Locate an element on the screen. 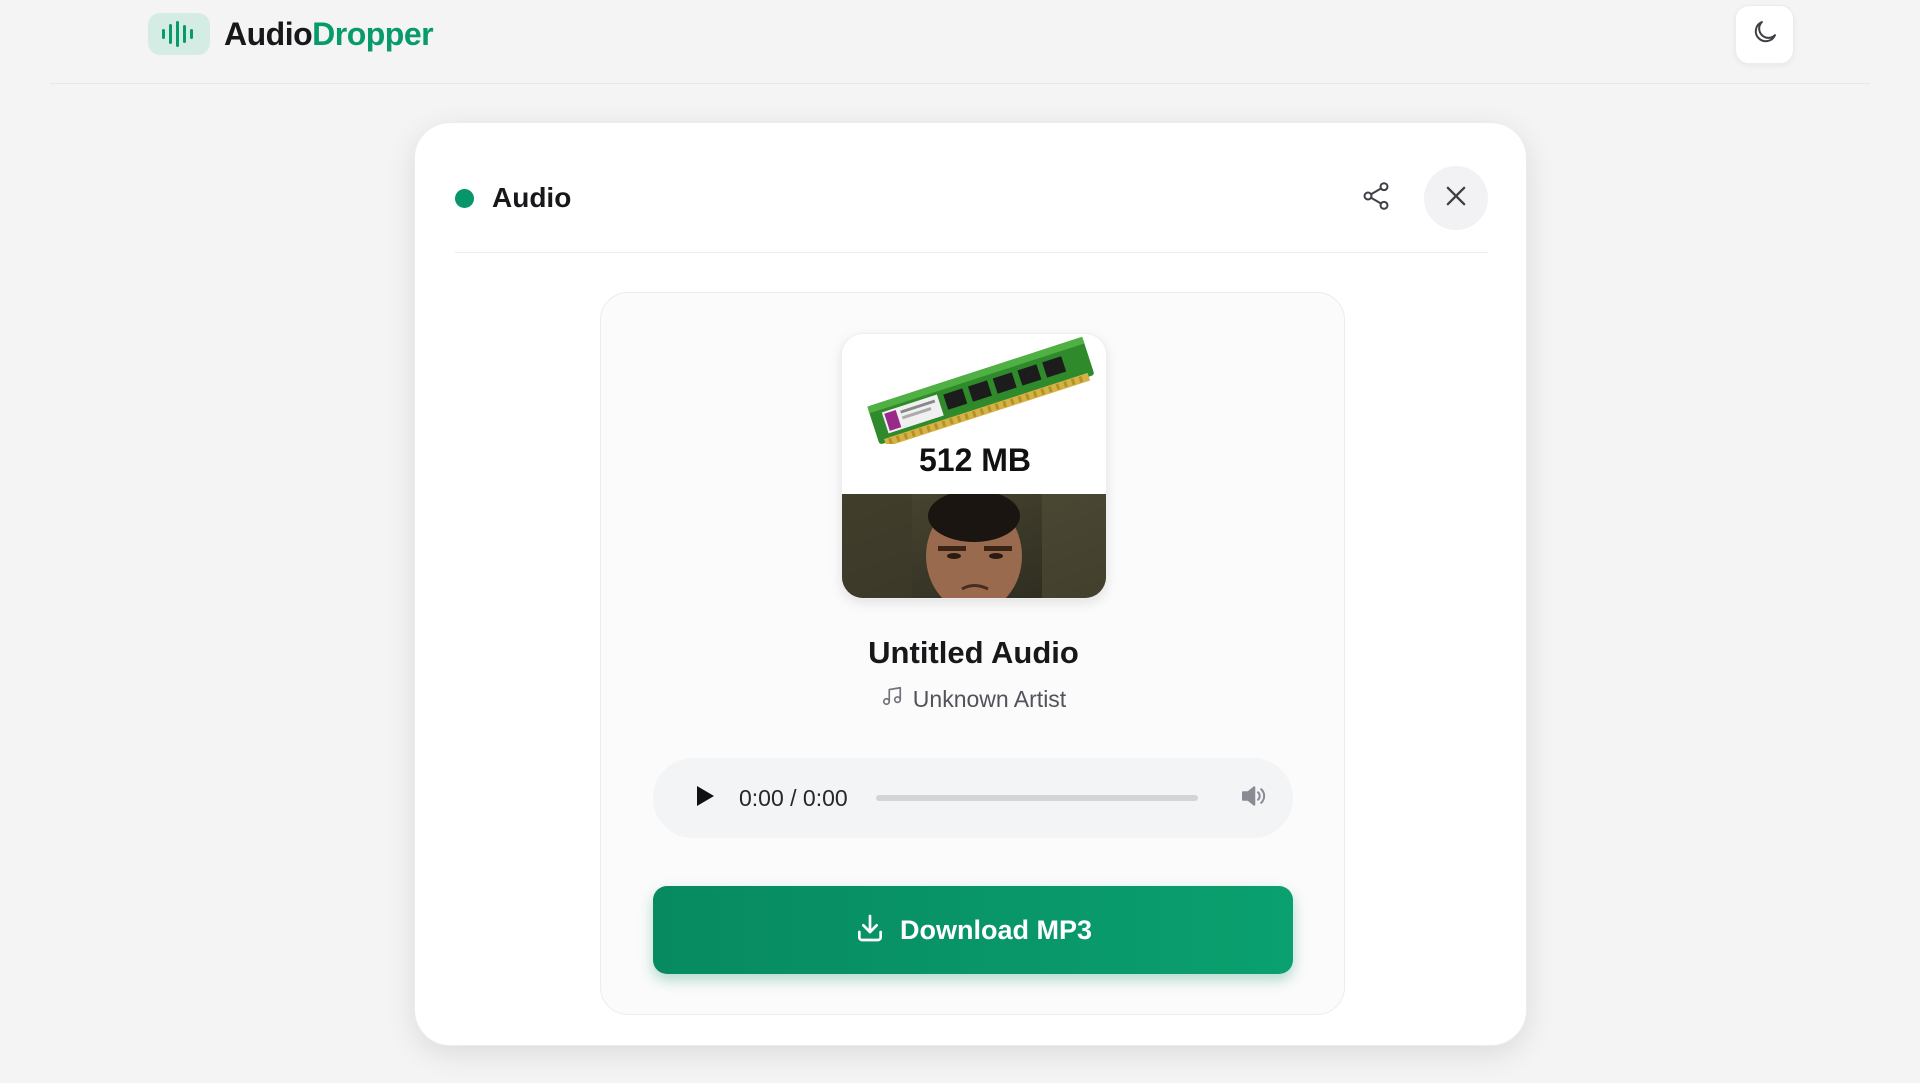 Image resolution: width=1920 pixels, height=1083 pixels. share-icon is located at coordinates (1376, 198).